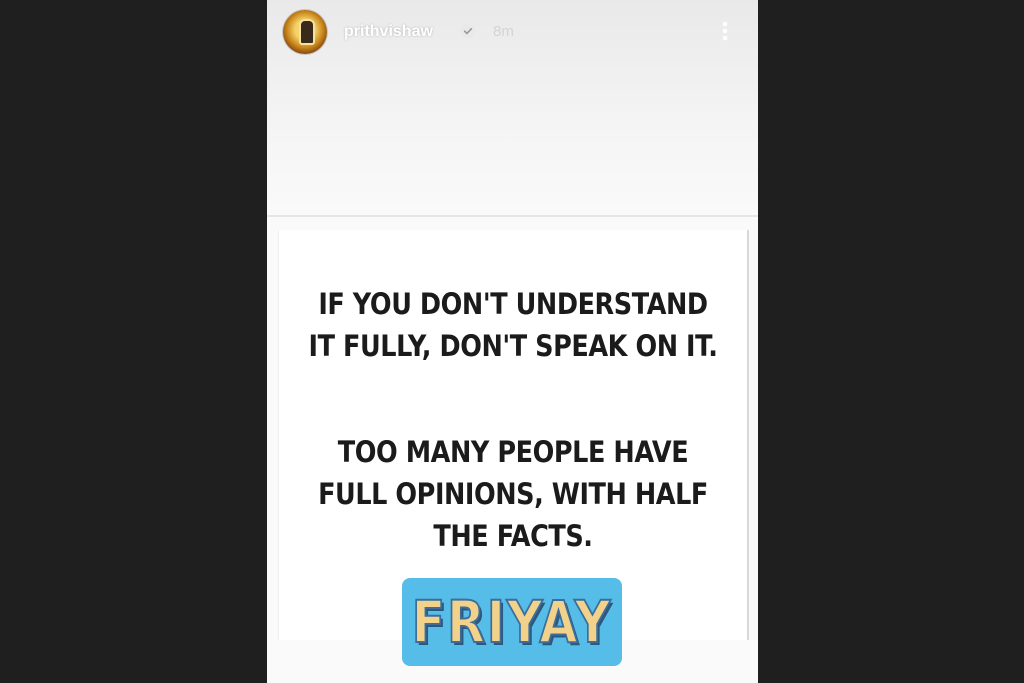 This screenshot has width=1024, height=683. What do you see at coordinates (513, 536) in the screenshot?
I see `quote-line: THE FACTS.` at bounding box center [513, 536].